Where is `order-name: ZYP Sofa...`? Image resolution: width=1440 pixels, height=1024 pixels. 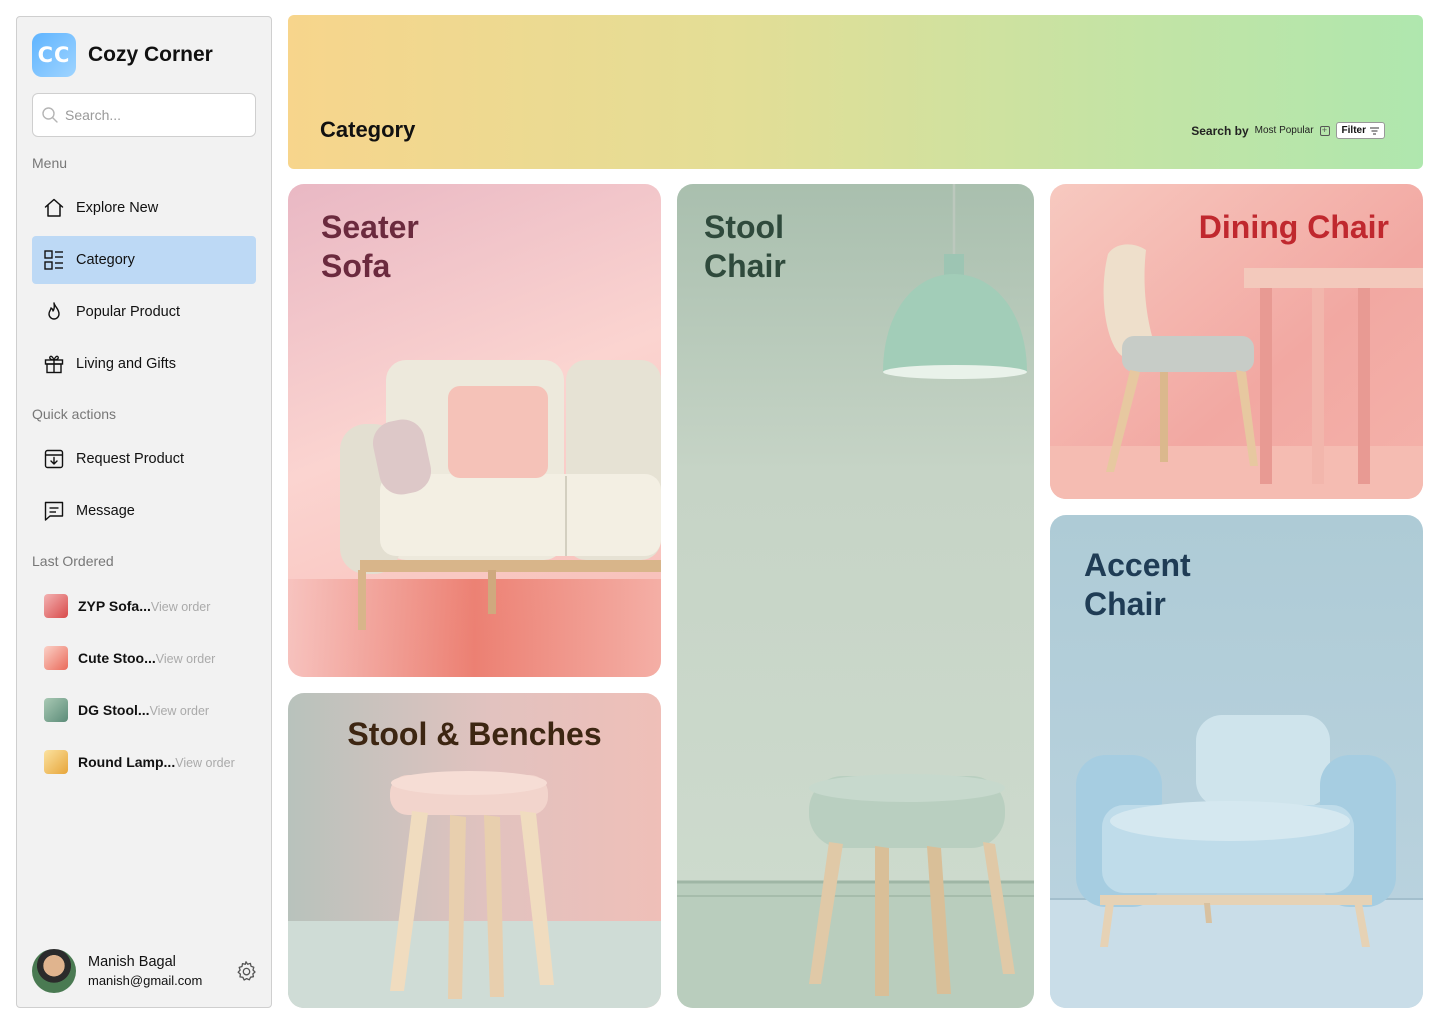
order-name: ZYP Sofa... is located at coordinates (114, 606).